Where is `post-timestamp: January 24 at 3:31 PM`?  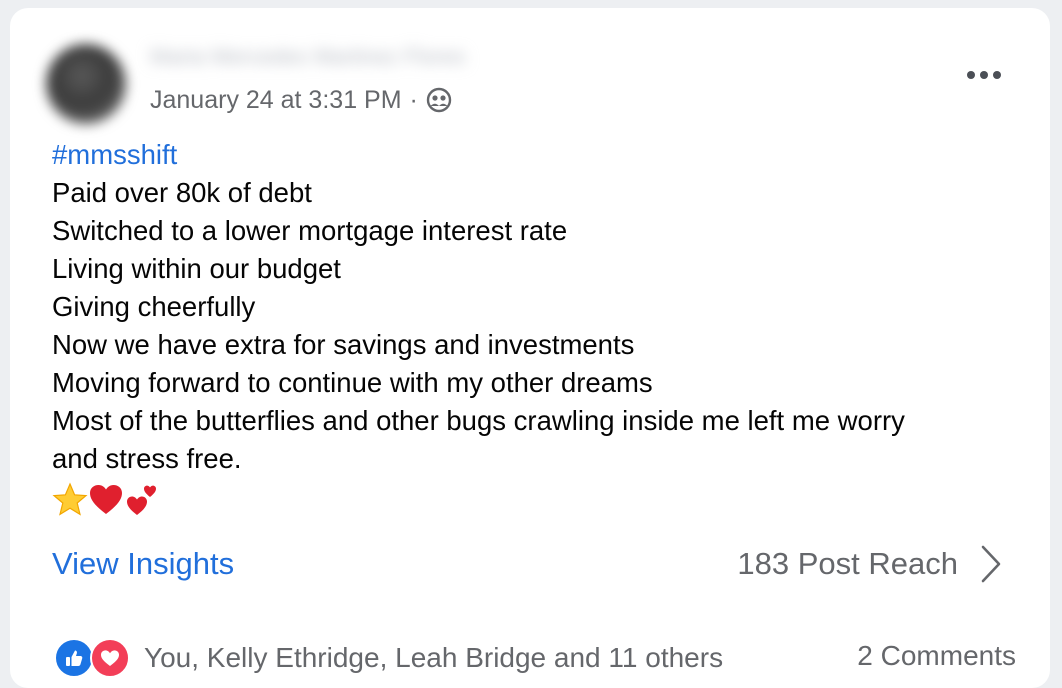
post-timestamp: January 24 at 3:31 PM is located at coordinates (276, 100).